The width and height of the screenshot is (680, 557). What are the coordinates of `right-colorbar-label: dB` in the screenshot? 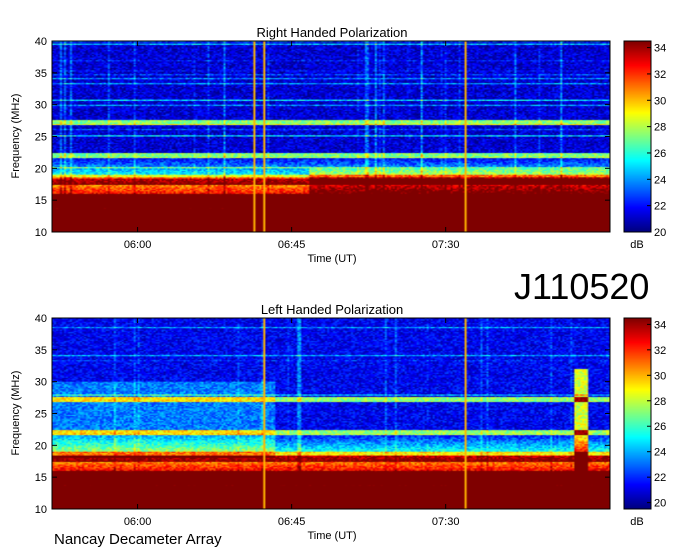 It's located at (636, 245).